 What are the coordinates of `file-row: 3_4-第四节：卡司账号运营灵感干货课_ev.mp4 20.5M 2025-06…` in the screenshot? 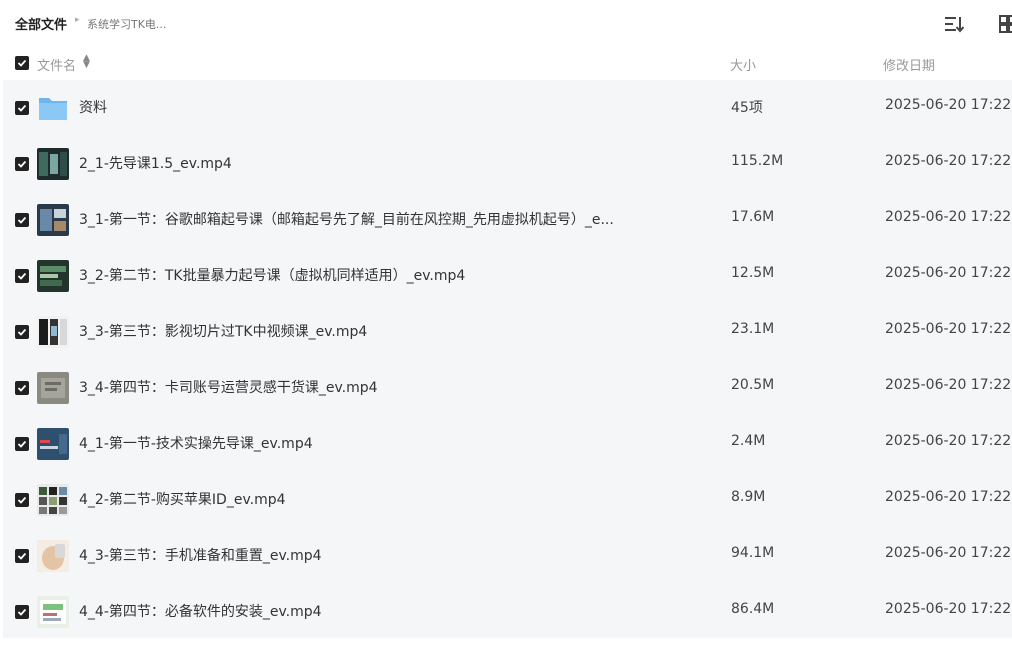 It's located at (507, 388).